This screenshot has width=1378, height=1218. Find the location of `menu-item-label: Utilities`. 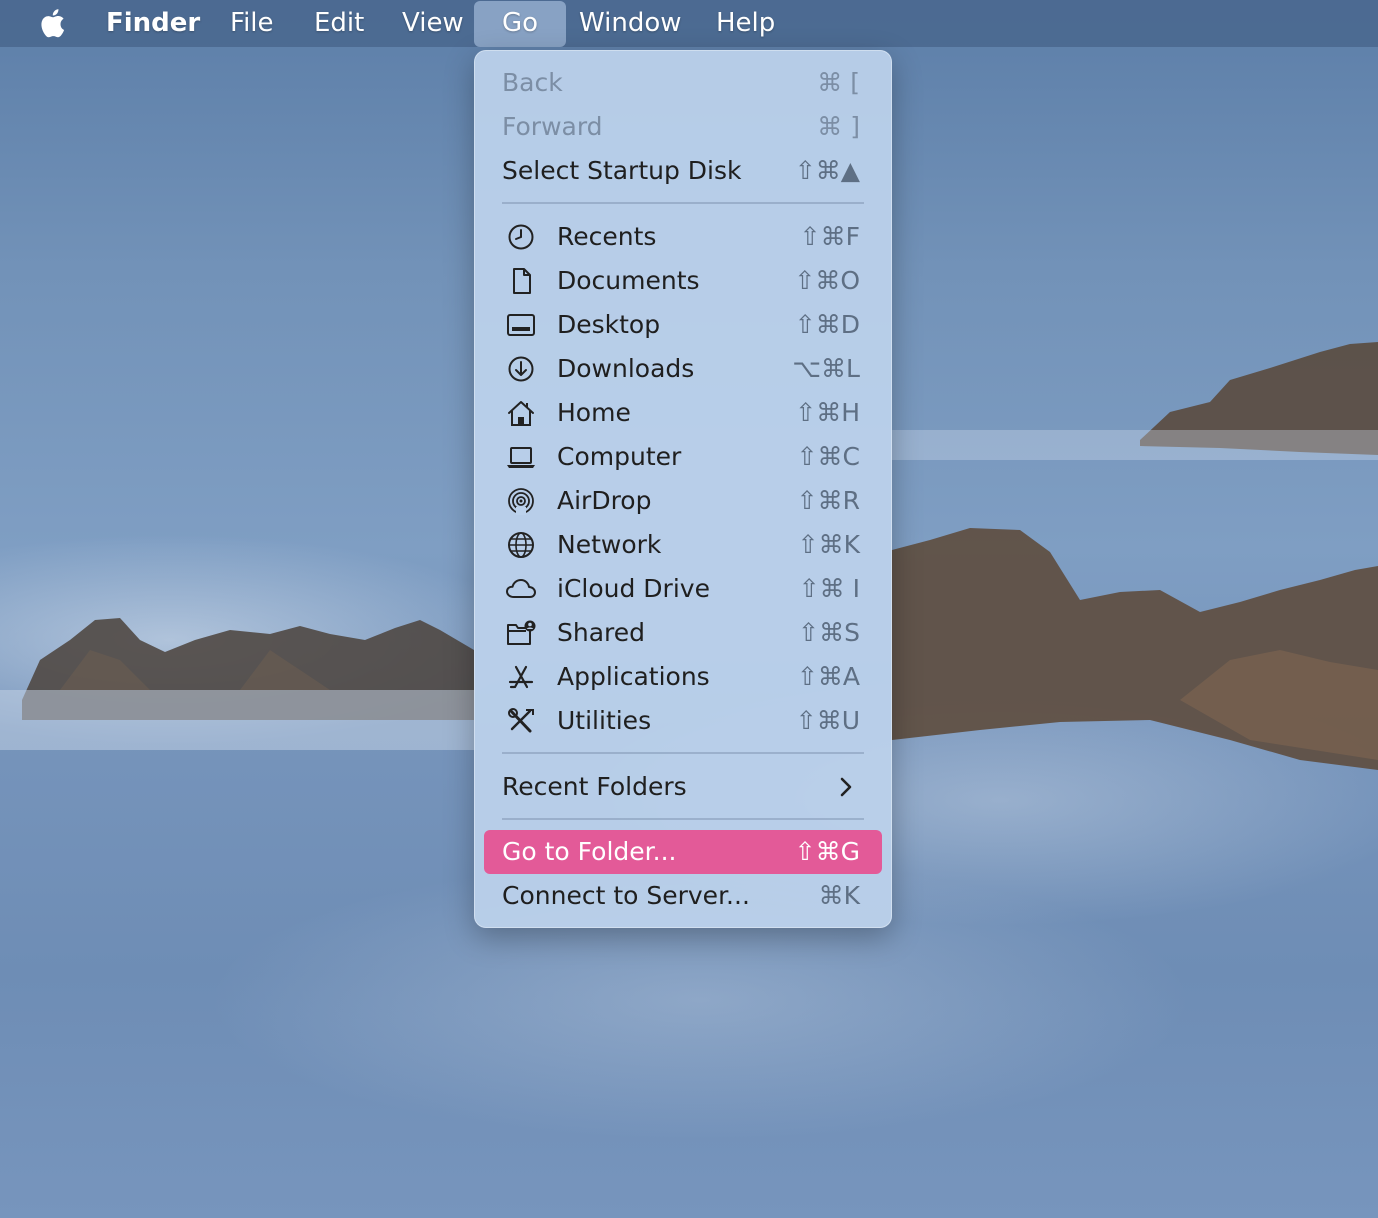

menu-item-label: Utilities is located at coordinates (604, 720).